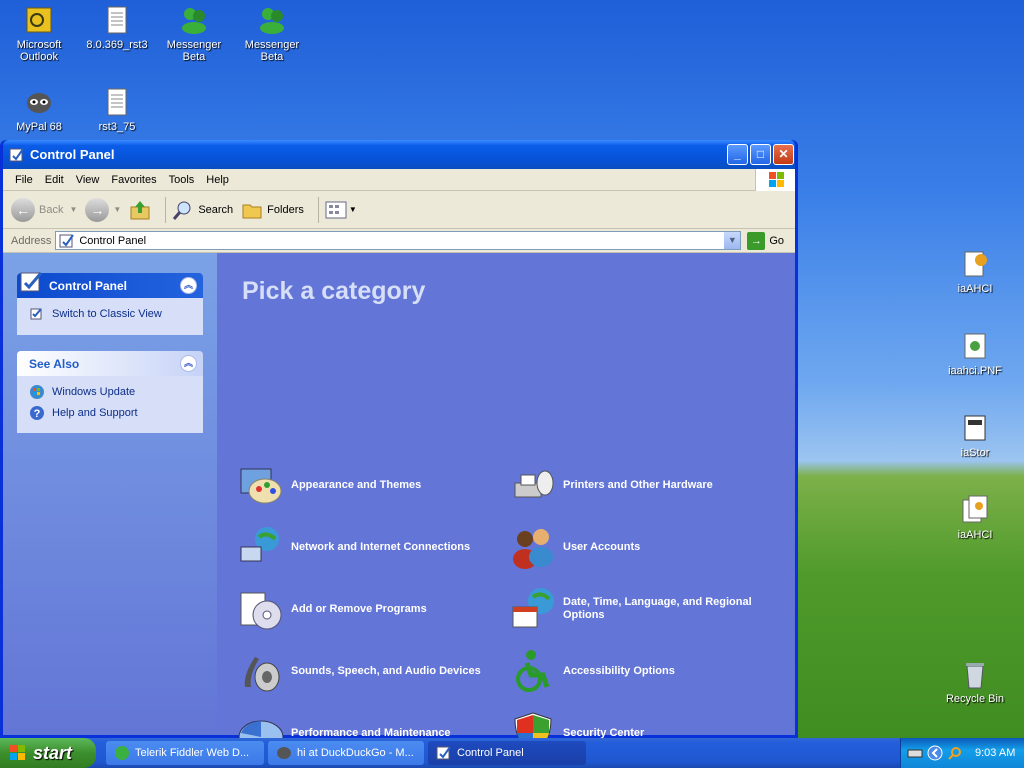 This screenshot has width=1024, height=768. I want to click on address-label: Address, so click(31, 240).